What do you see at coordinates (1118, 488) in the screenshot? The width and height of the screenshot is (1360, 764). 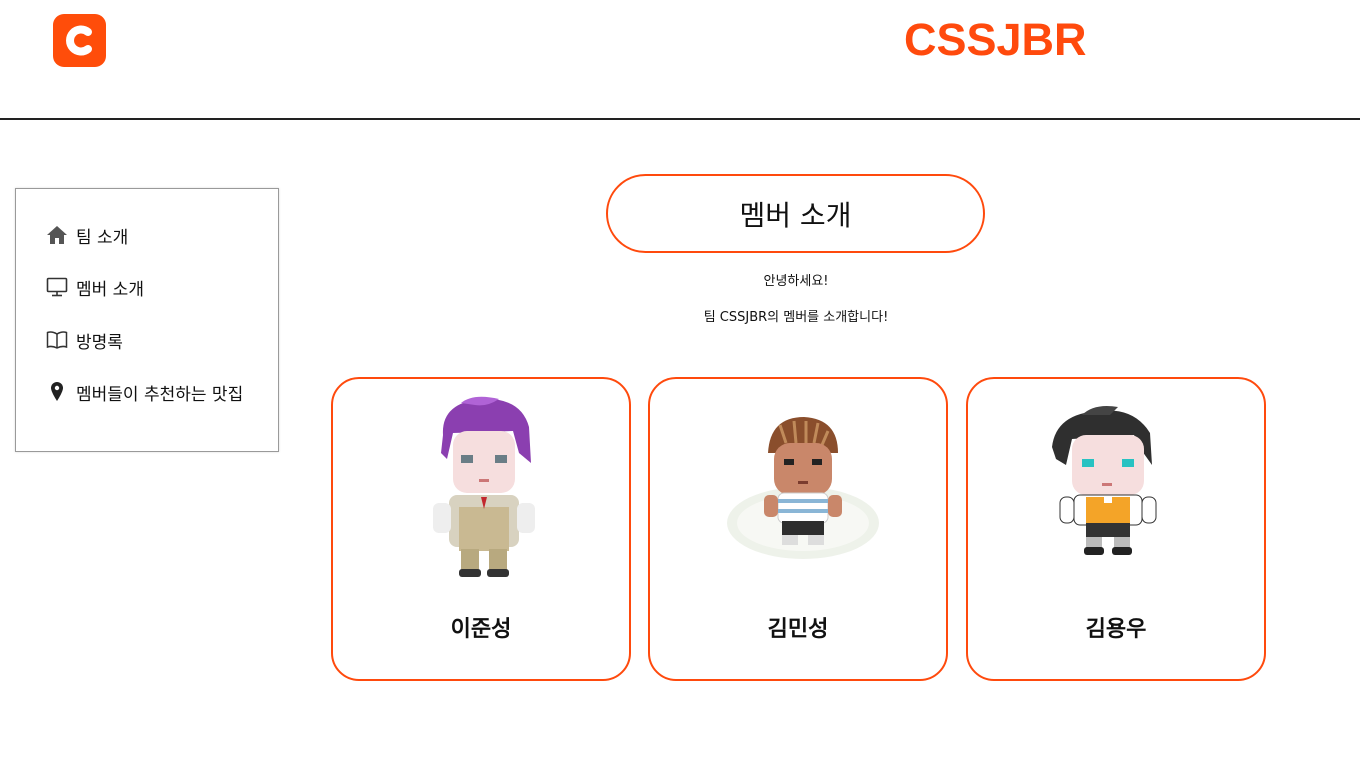 I see `dark-hair-avatar` at bounding box center [1118, 488].